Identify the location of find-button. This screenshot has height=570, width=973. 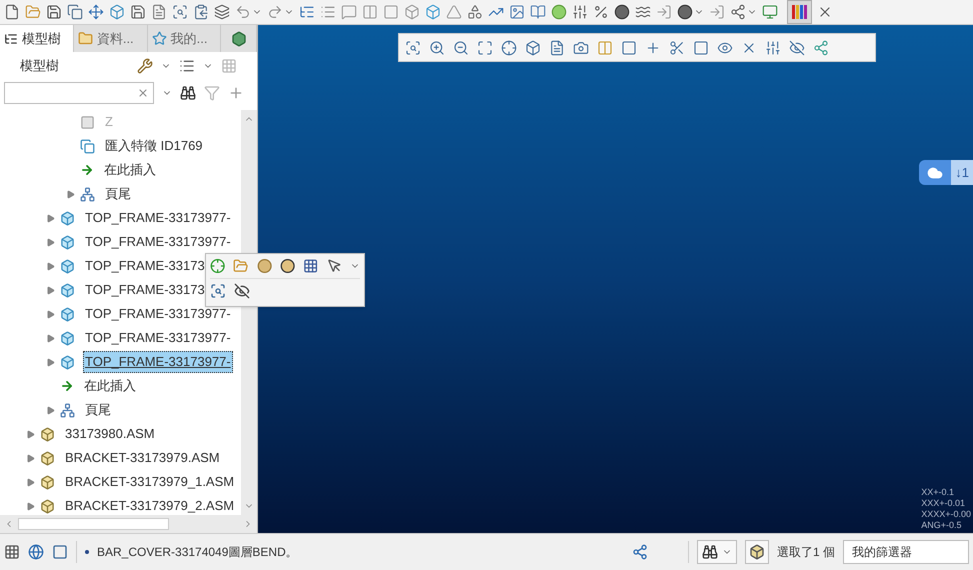
(716, 552).